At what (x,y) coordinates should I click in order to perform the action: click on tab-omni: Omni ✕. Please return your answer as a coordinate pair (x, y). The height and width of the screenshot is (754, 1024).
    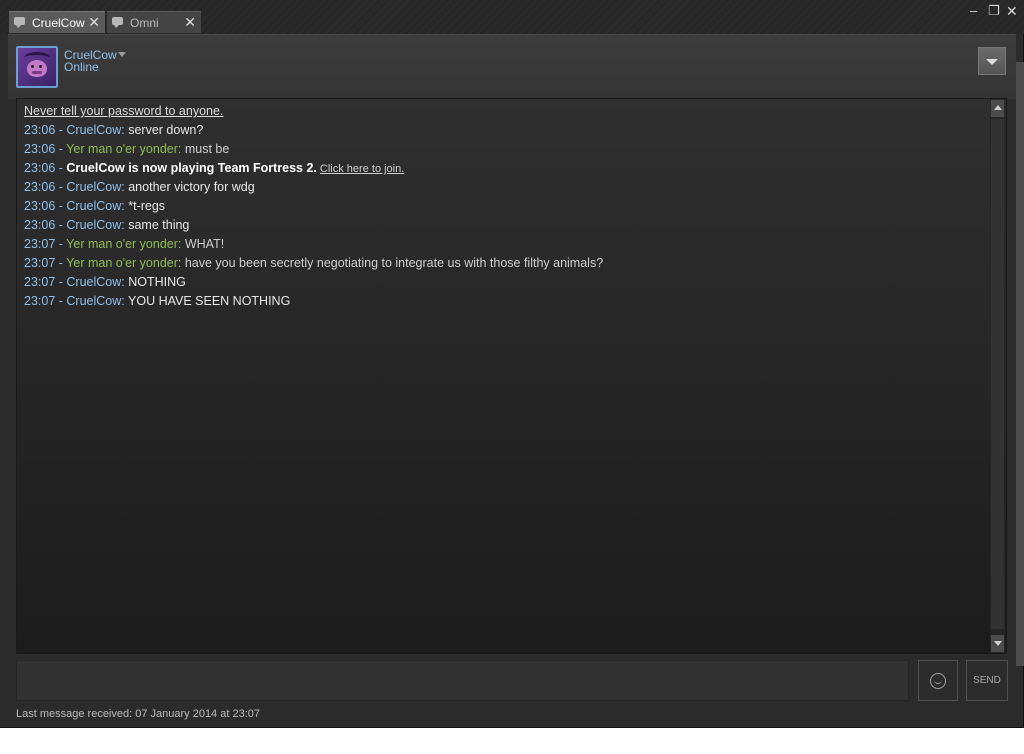
    Looking at the image, I should click on (154, 22).